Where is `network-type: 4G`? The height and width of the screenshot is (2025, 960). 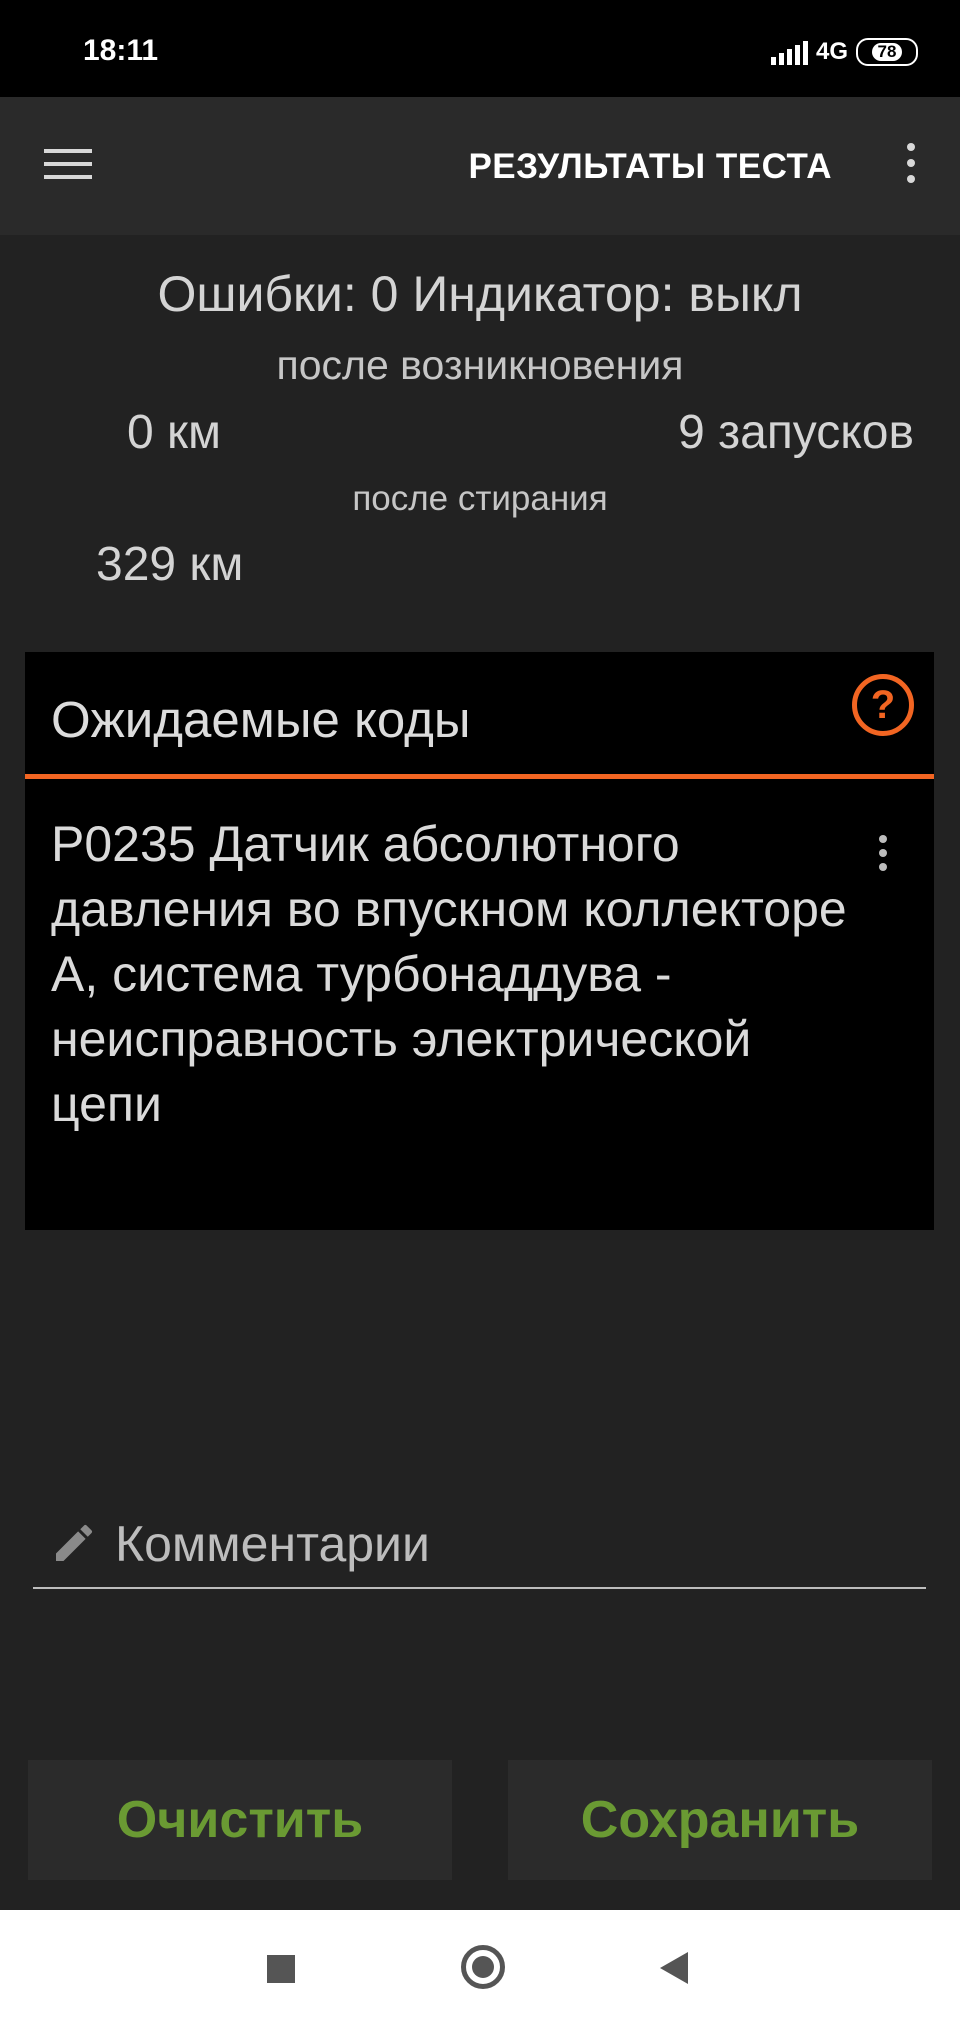 network-type: 4G is located at coordinates (831, 51).